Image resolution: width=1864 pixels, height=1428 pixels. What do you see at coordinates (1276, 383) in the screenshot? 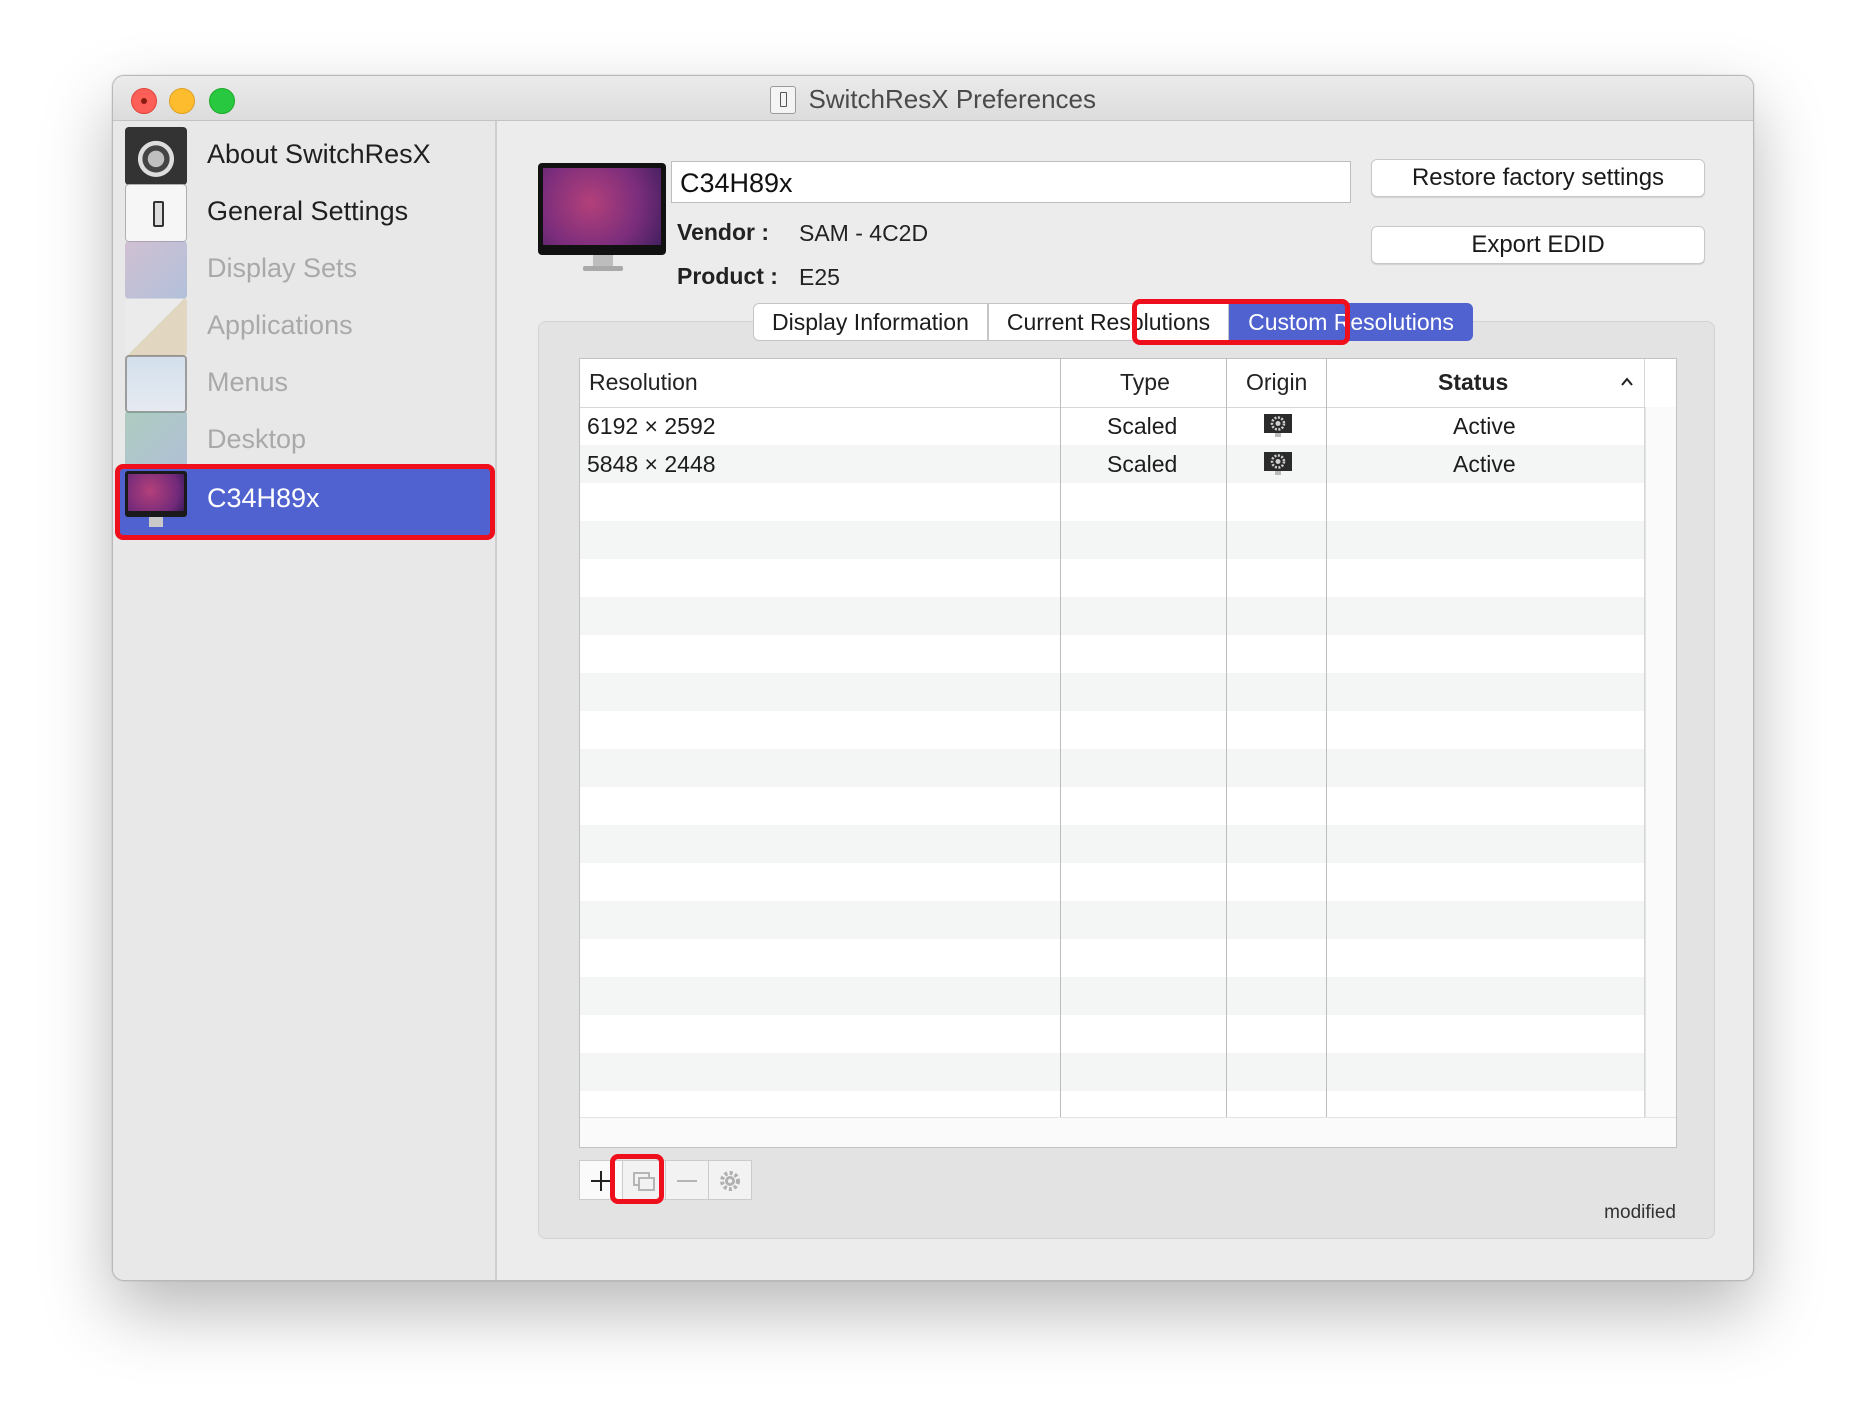
I see `column-header-origin: Origin` at bounding box center [1276, 383].